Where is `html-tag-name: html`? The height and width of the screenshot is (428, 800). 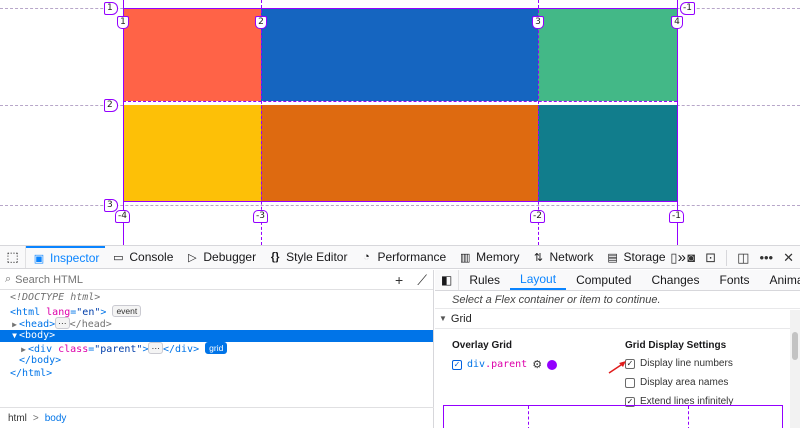 html-tag-name: html is located at coordinates (28, 312).